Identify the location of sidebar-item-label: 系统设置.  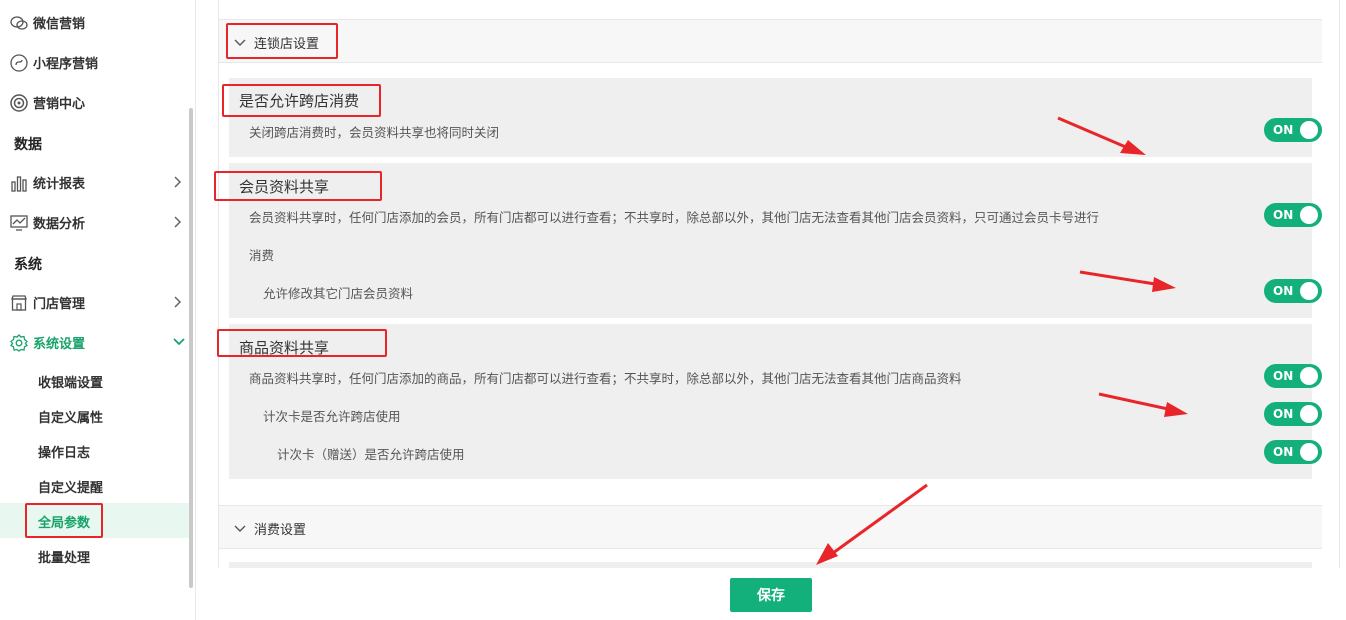
(59, 344).